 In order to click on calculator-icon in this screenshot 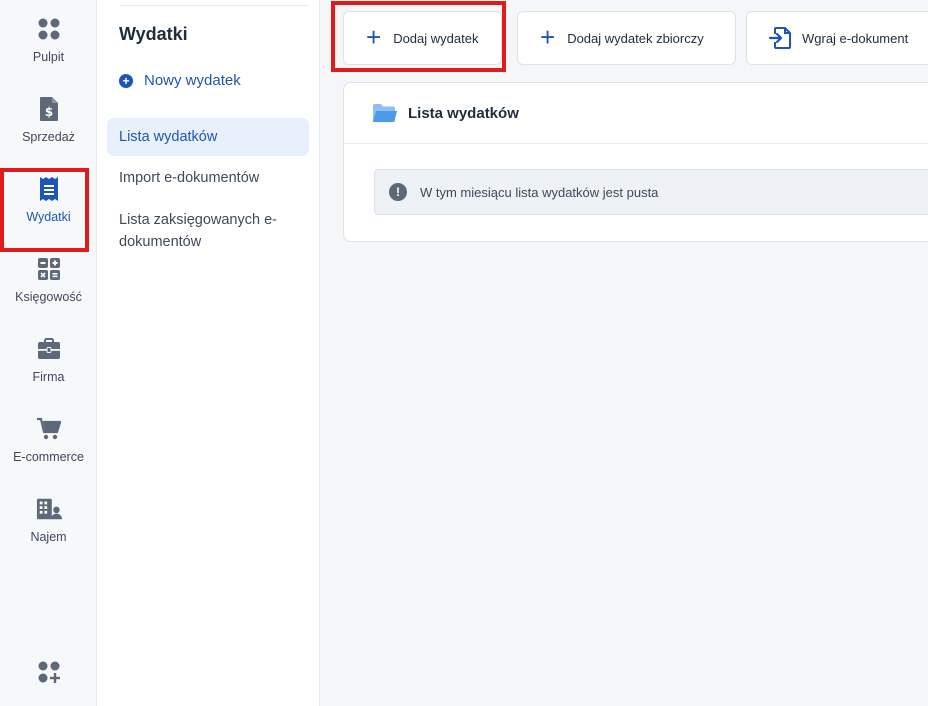, I will do `click(49, 269)`.